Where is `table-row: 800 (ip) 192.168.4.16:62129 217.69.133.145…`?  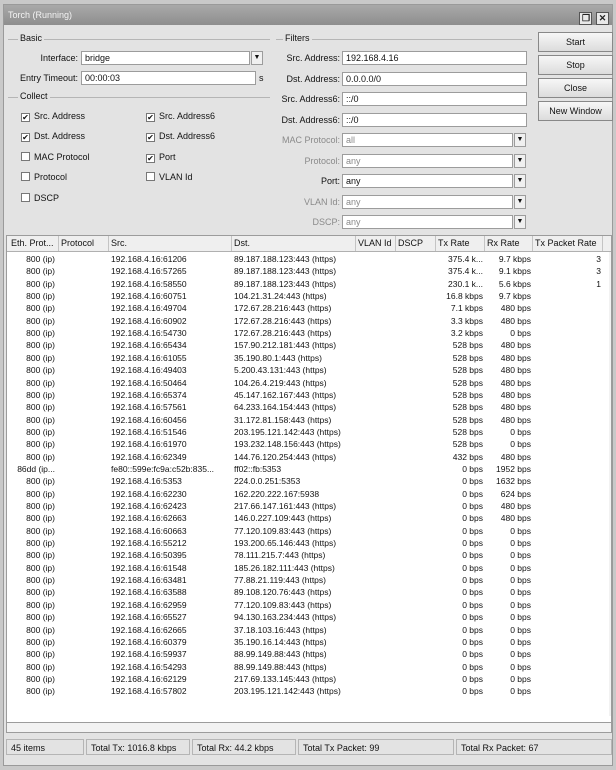 table-row: 800 (ip) 192.168.4.16:62129 217.69.133.145… is located at coordinates (307, 679).